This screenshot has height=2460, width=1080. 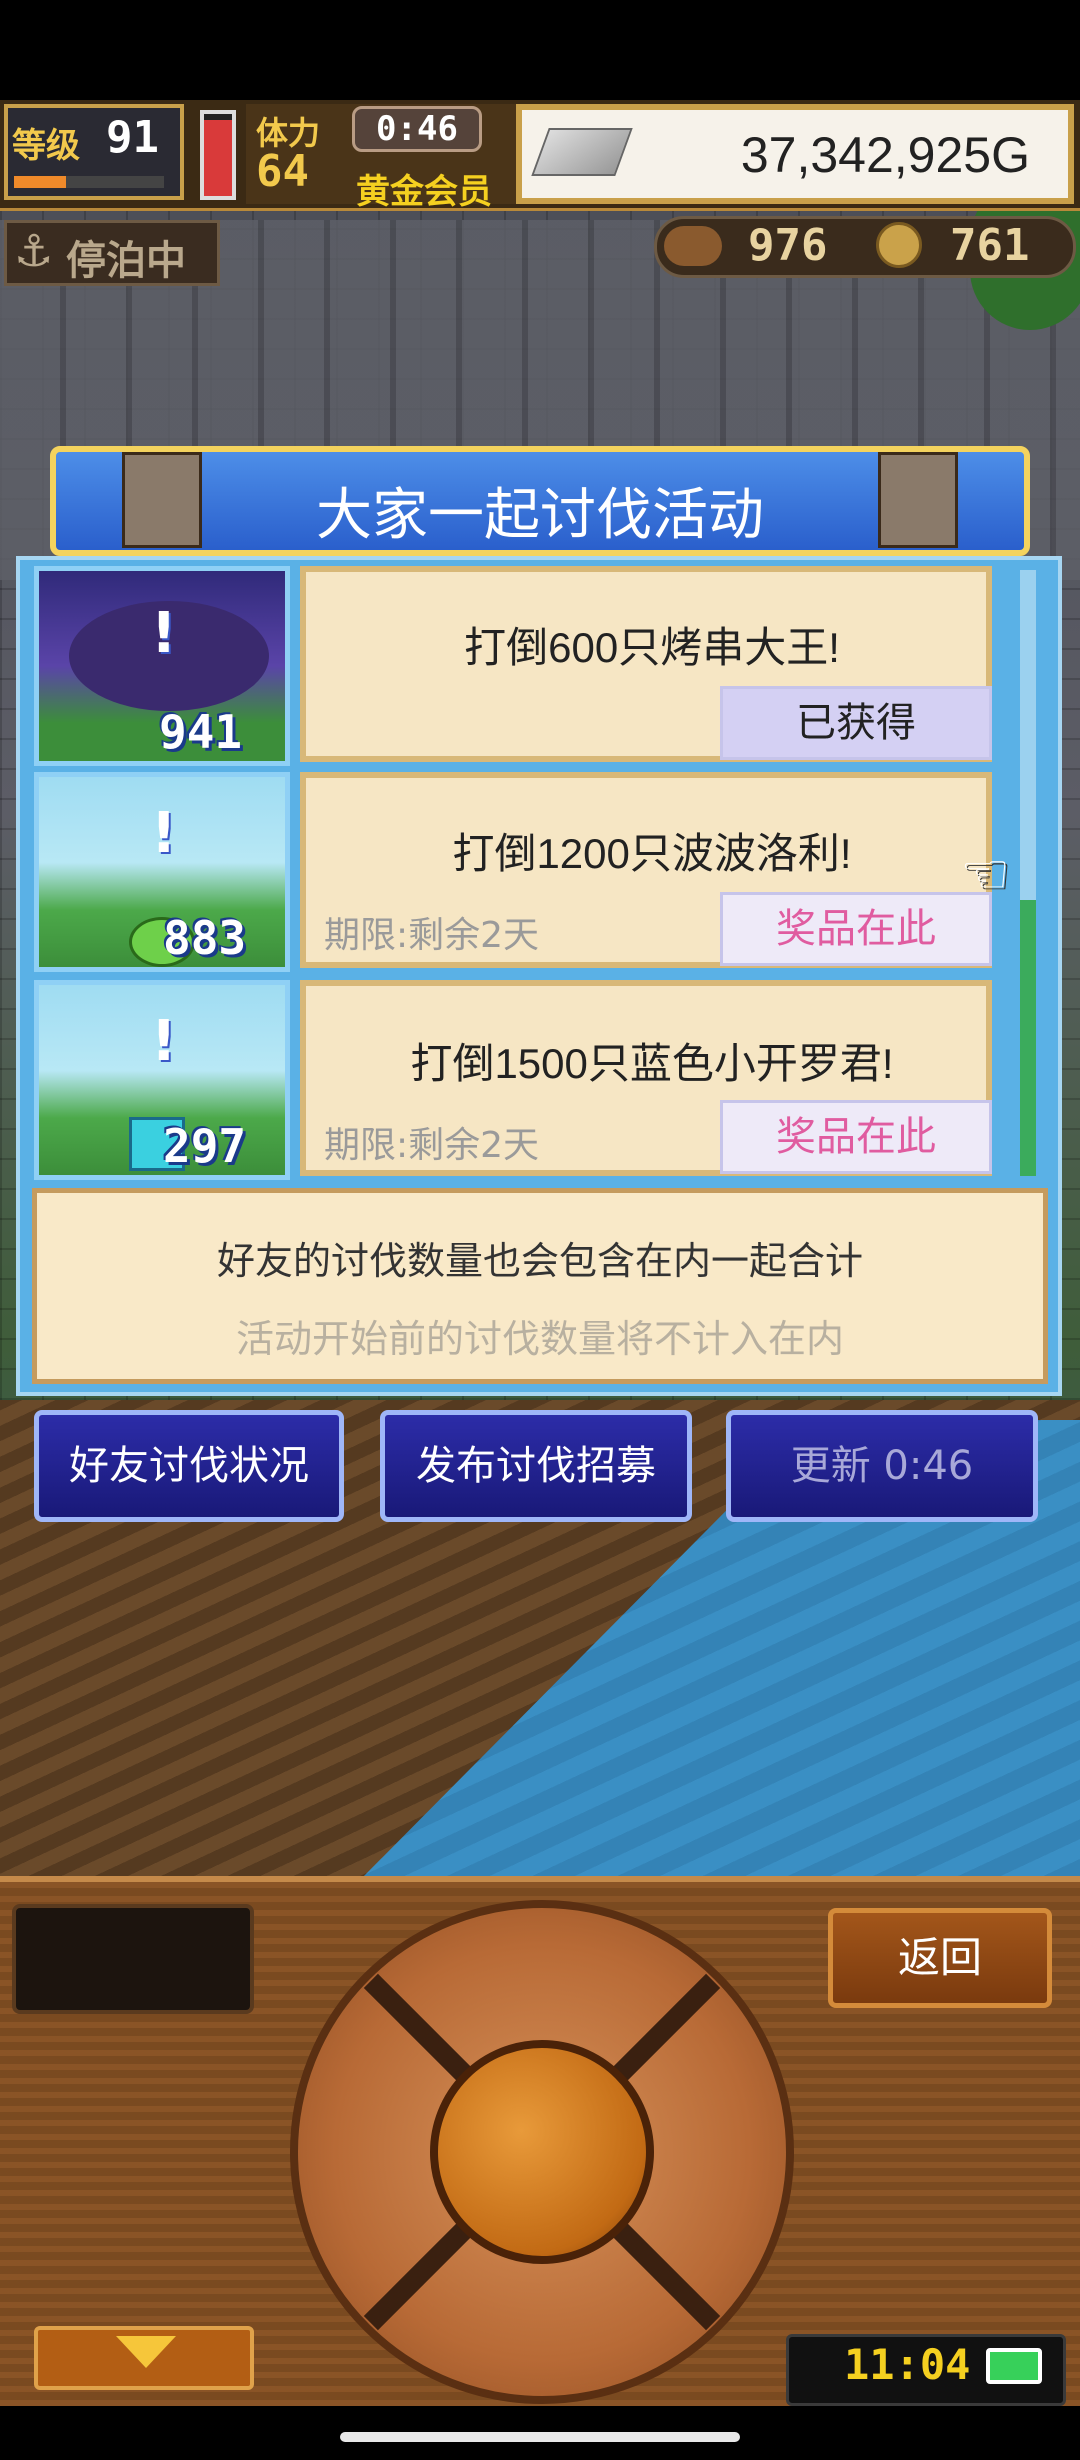 What do you see at coordinates (693, 246) in the screenshot?
I see `meat-icon` at bounding box center [693, 246].